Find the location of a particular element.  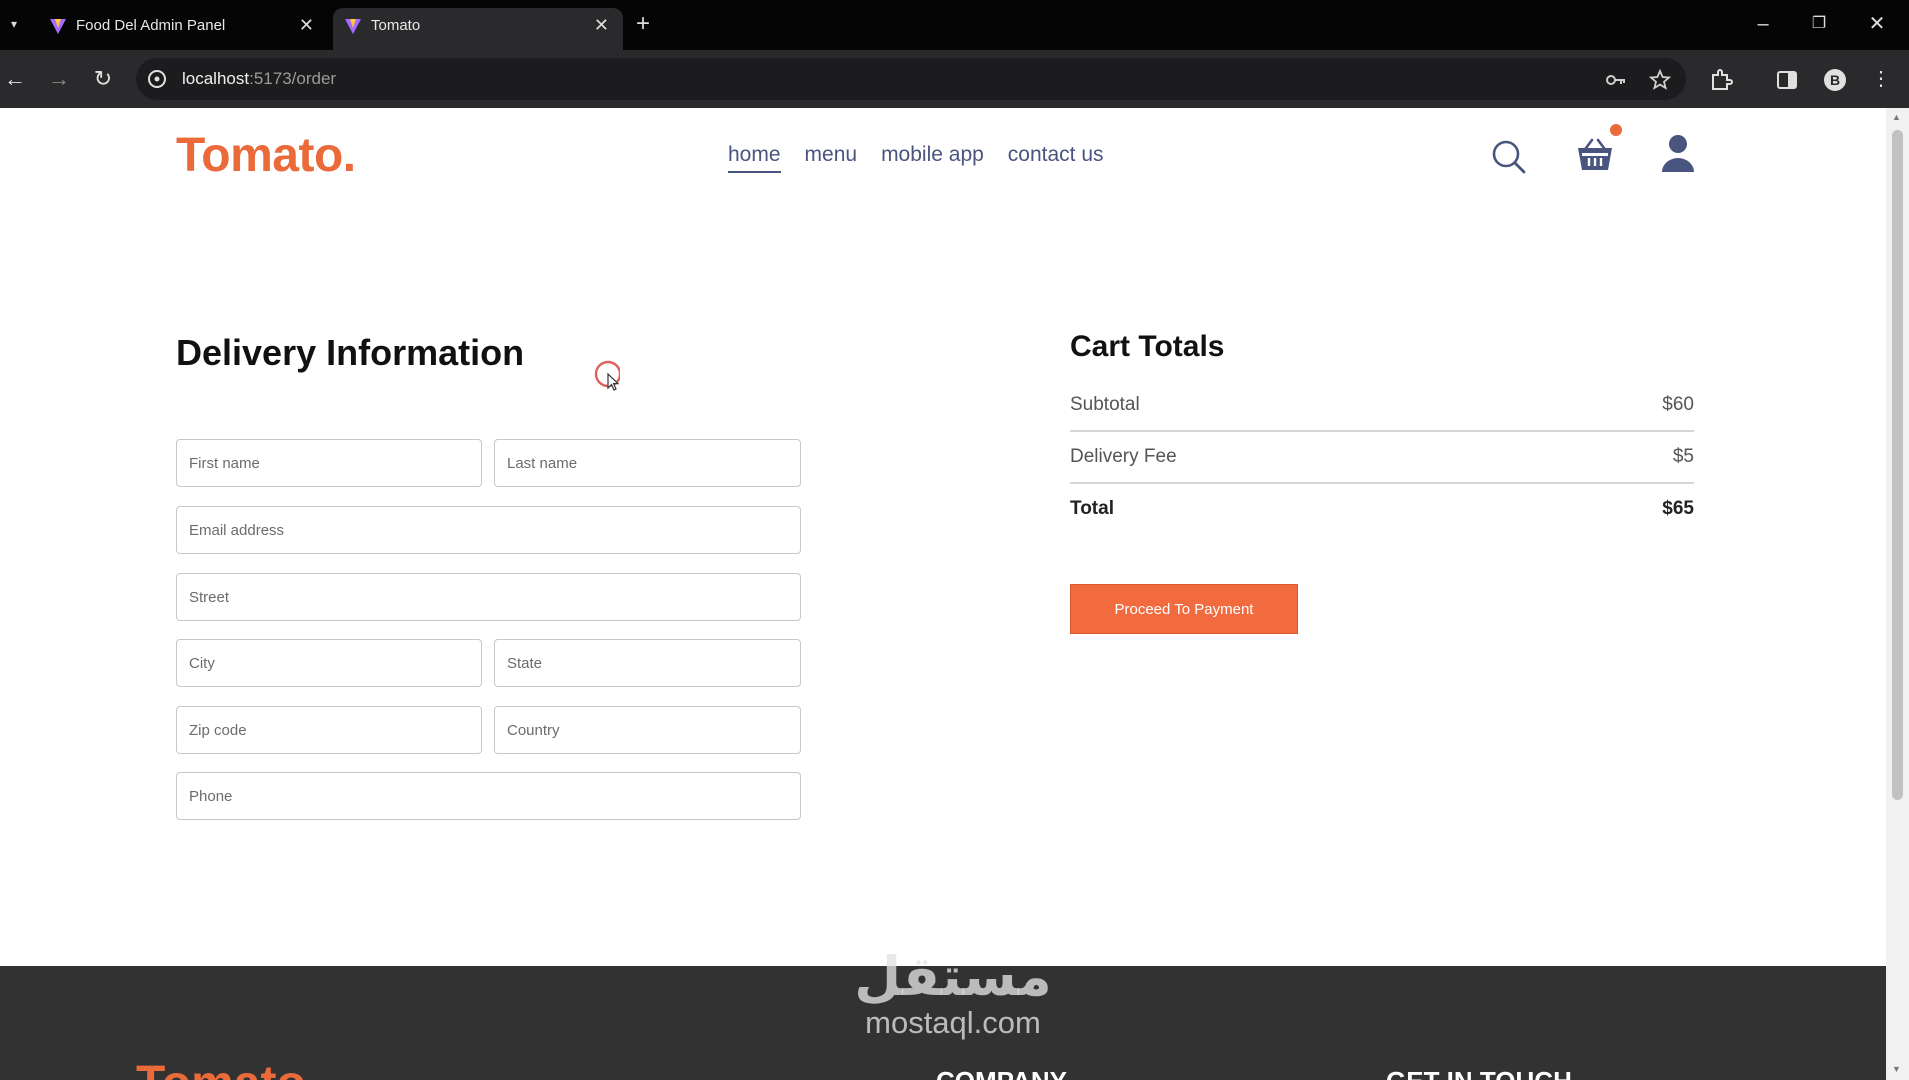

site-logo: Tomato. is located at coordinates (266, 155).